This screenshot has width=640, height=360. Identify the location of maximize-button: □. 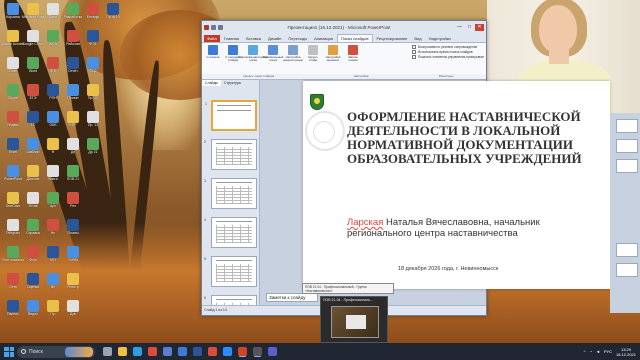
(469, 27).